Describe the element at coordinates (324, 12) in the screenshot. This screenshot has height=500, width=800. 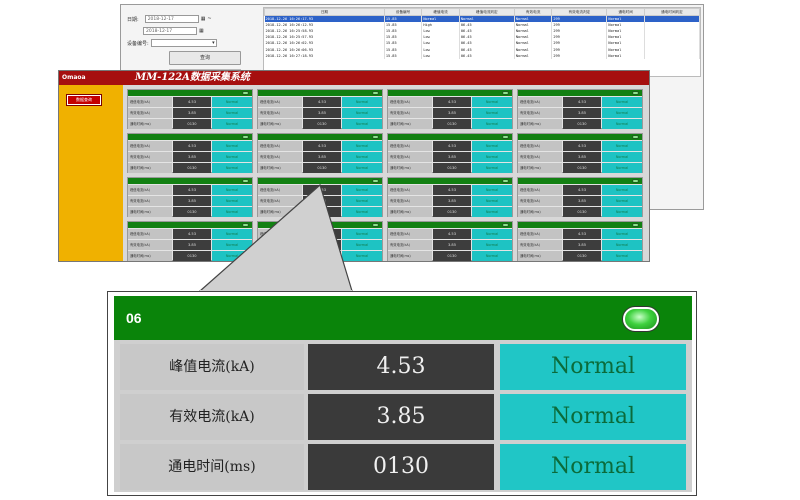
I see `table-column-header: 日期` at that location.